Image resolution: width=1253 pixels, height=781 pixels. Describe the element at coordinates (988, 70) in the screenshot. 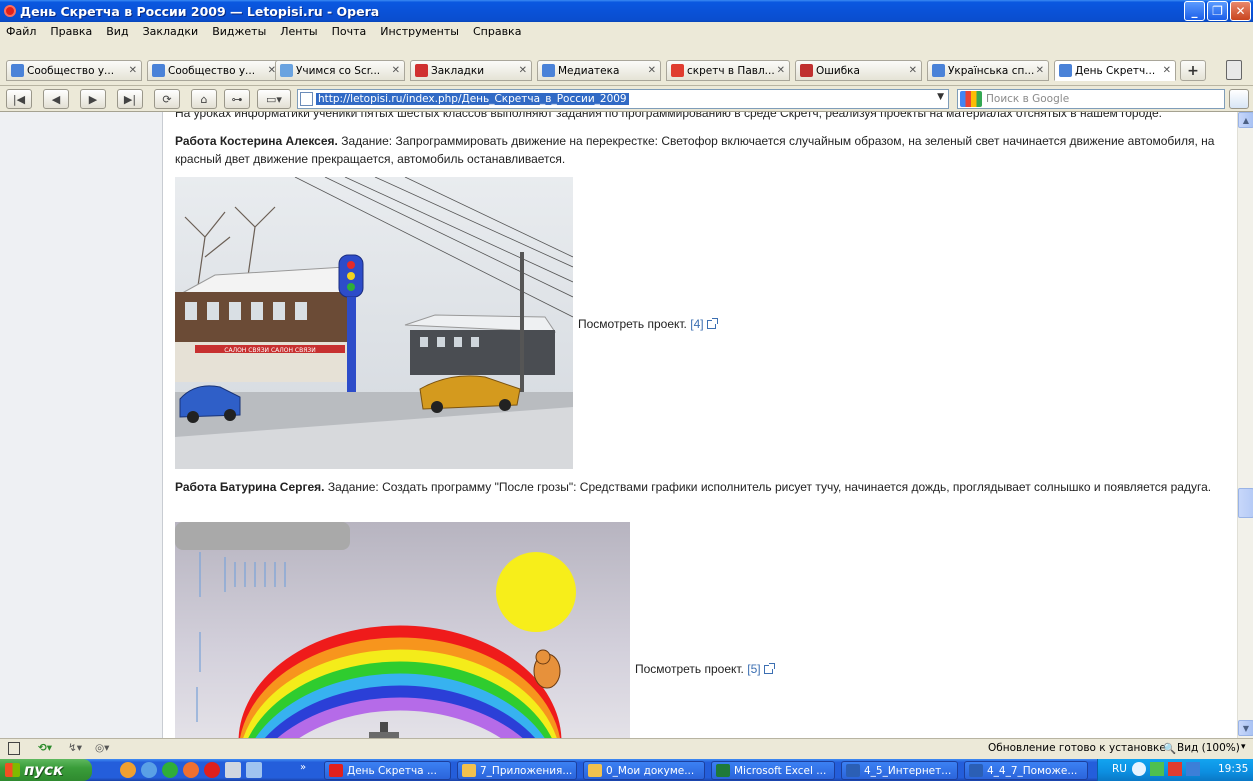

I see `tab-7: Українська сп... ✕` at that location.